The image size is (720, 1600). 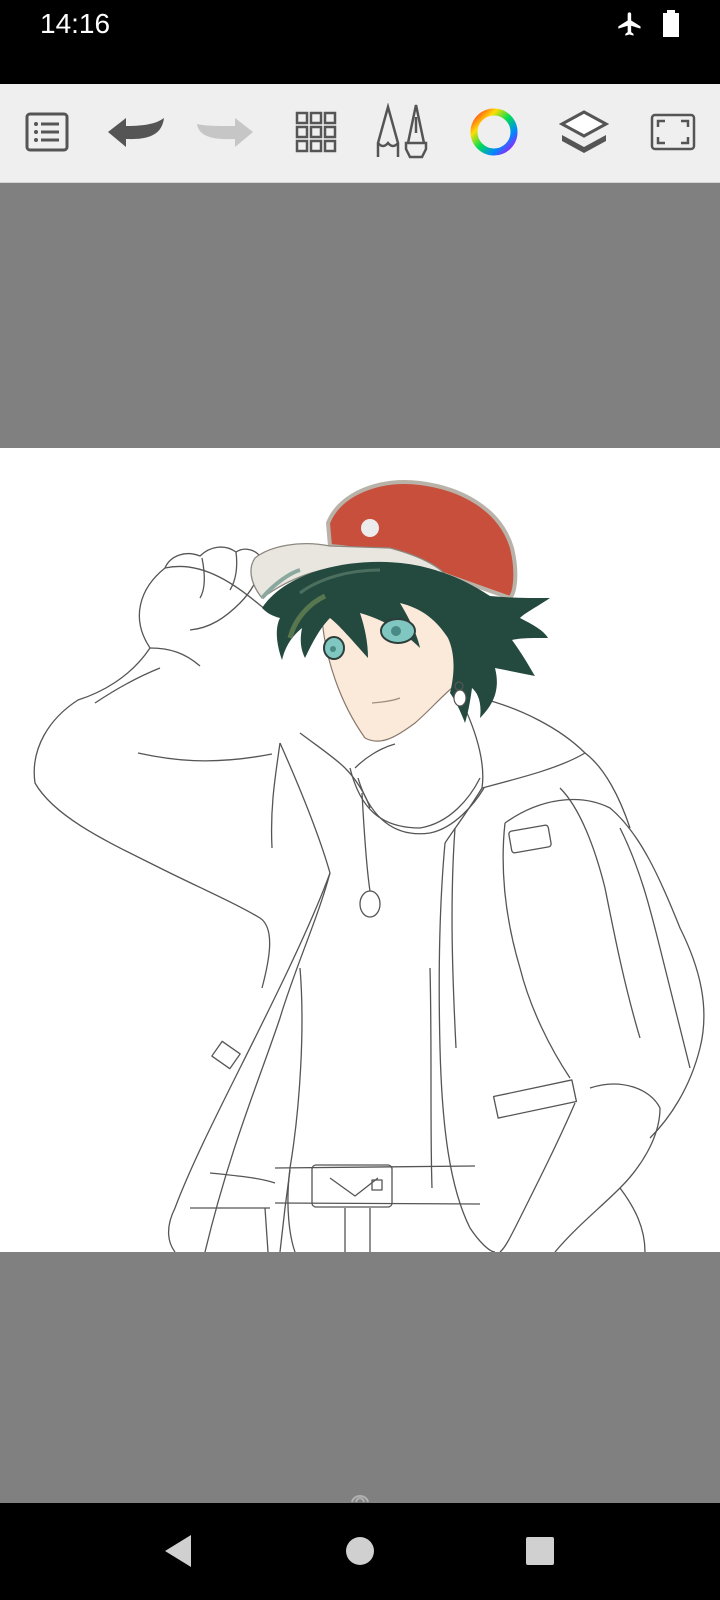 I want to click on back-icon, so click(x=178, y=1551).